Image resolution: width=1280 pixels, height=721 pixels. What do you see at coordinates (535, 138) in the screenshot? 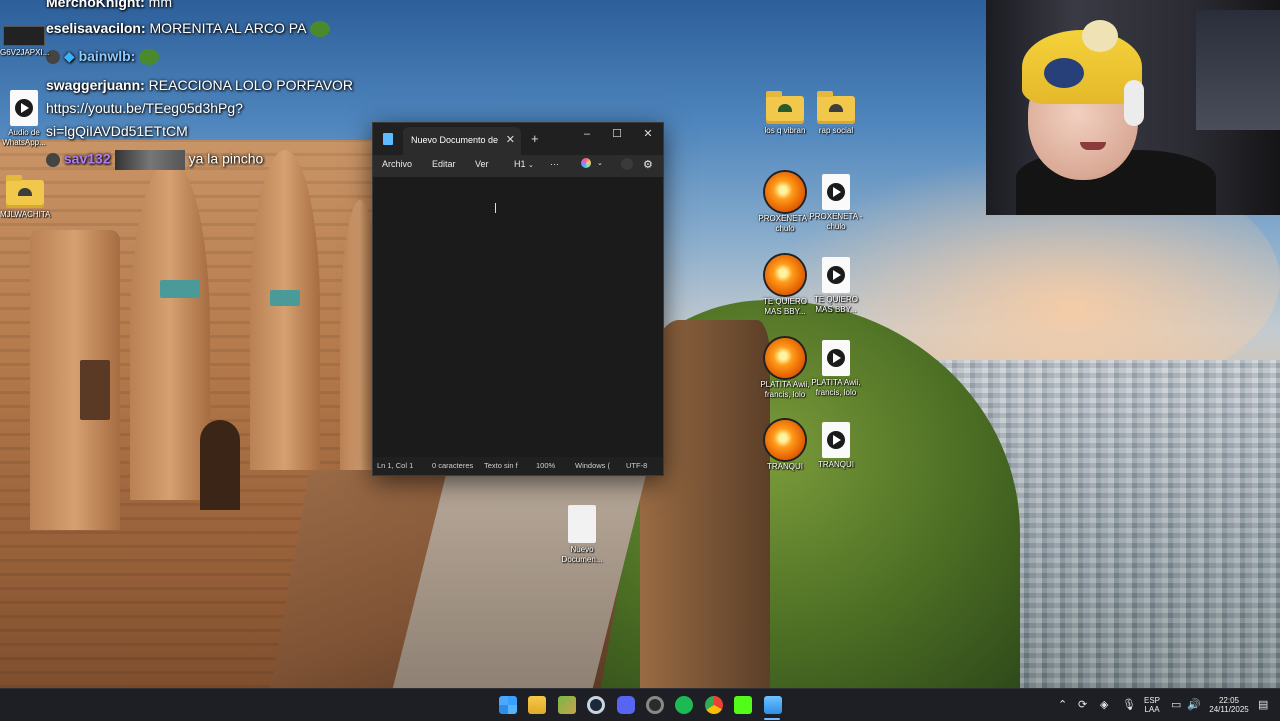
I see `new-tab-icon: +` at bounding box center [535, 138].